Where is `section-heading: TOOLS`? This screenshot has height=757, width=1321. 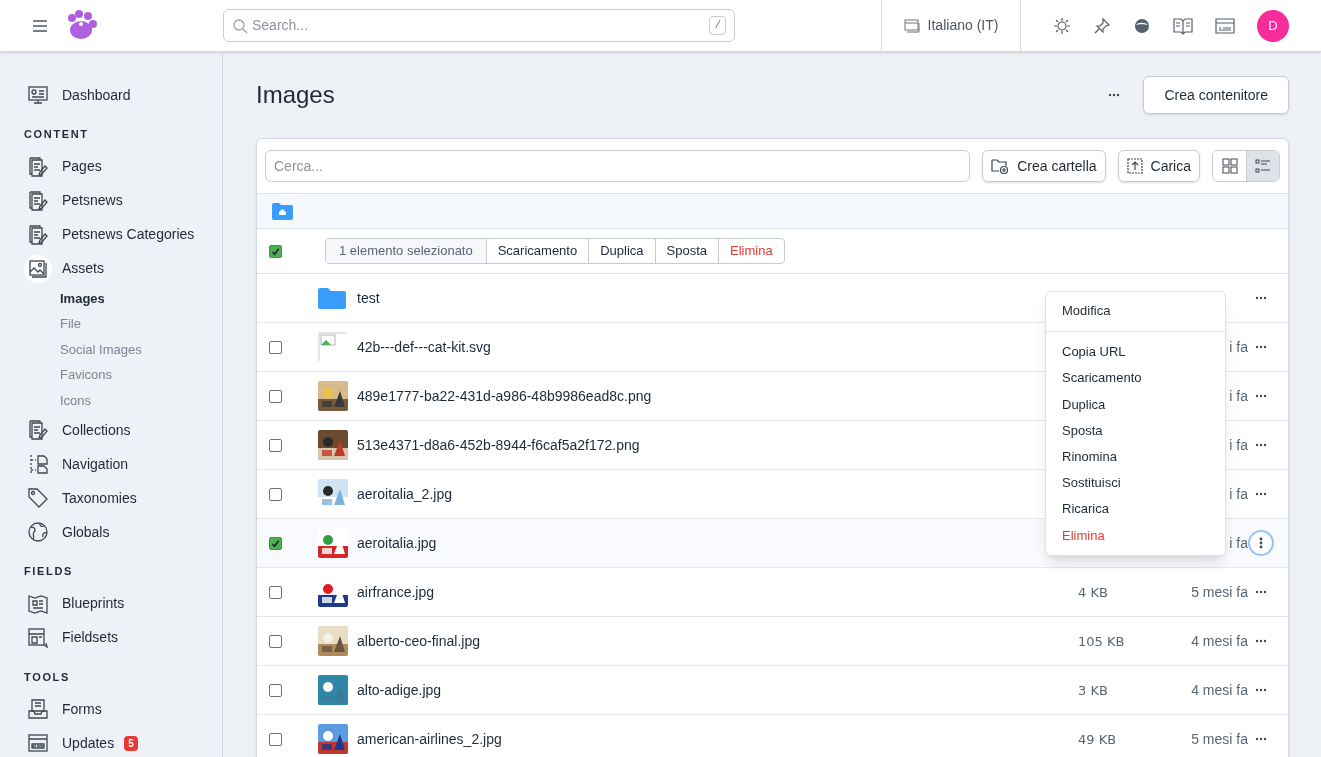
section-heading: TOOLS is located at coordinates (47, 677).